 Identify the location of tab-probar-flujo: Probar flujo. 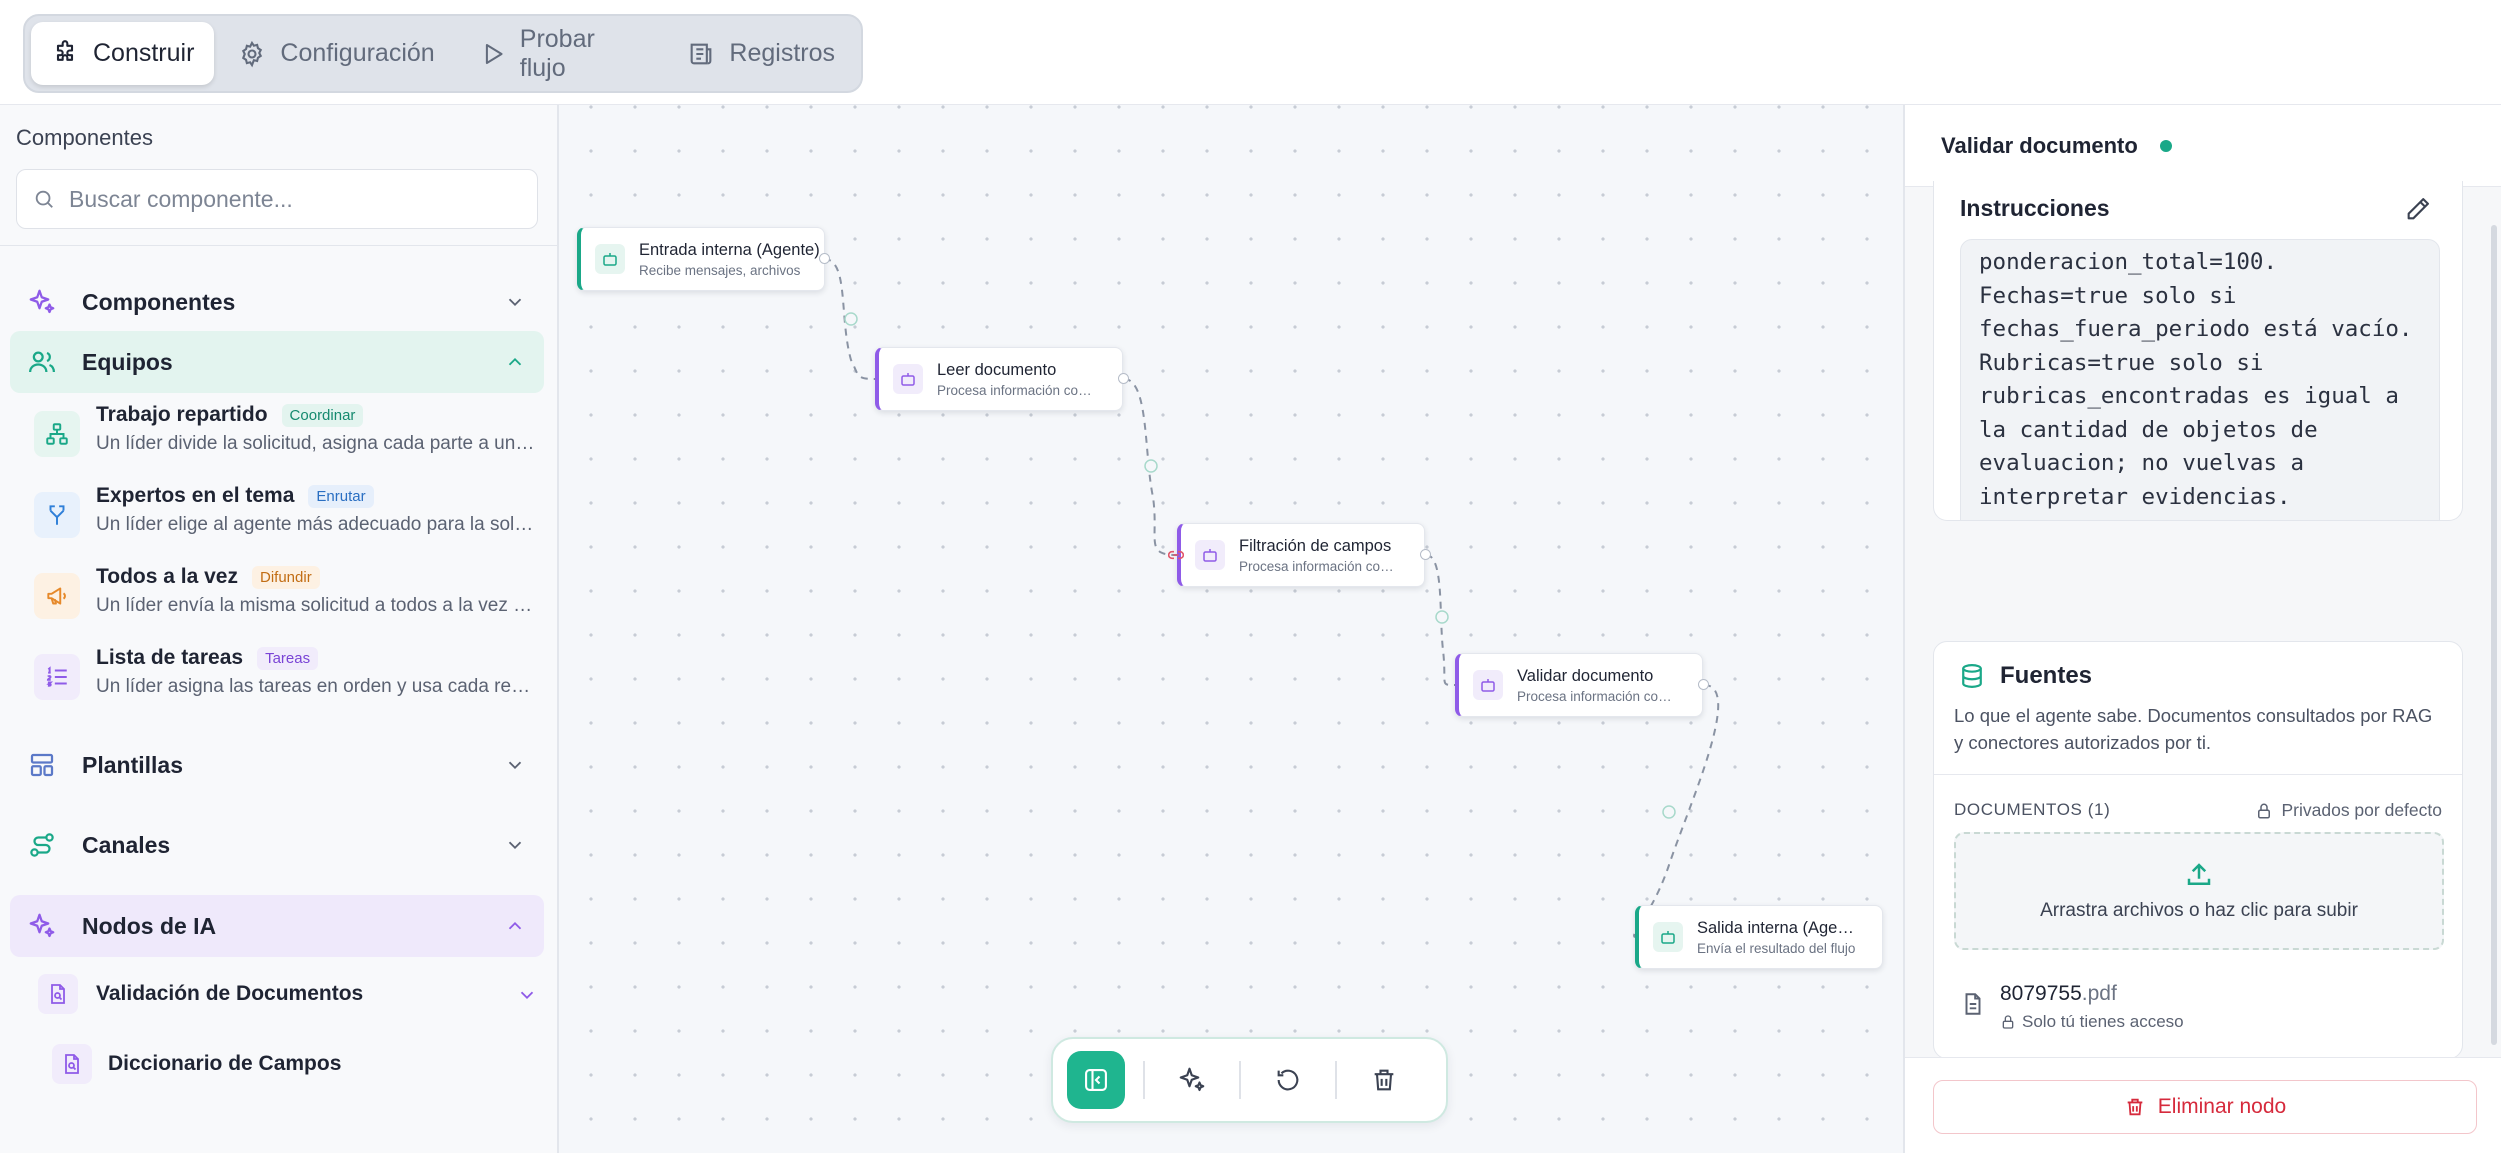
(561, 53).